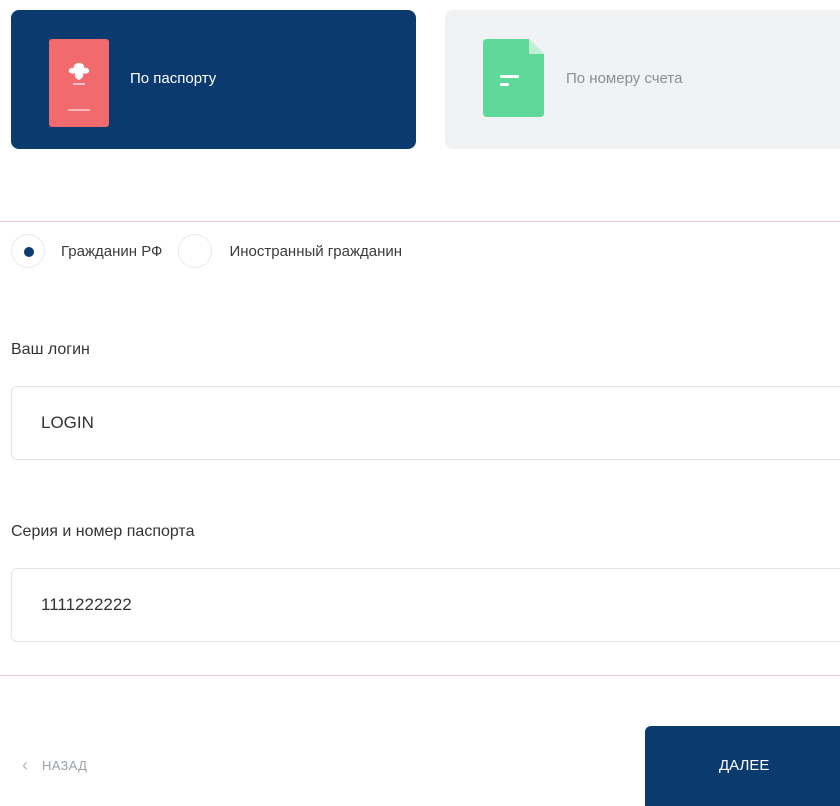 The height and width of the screenshot is (806, 840). I want to click on back-button-label: НАЗАД, so click(65, 765).